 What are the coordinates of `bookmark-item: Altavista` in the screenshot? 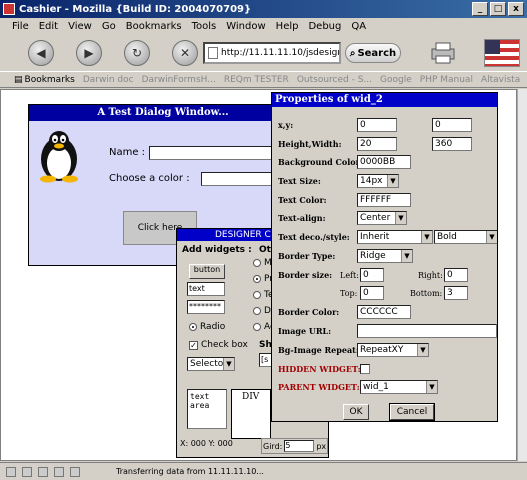 It's located at (500, 80).